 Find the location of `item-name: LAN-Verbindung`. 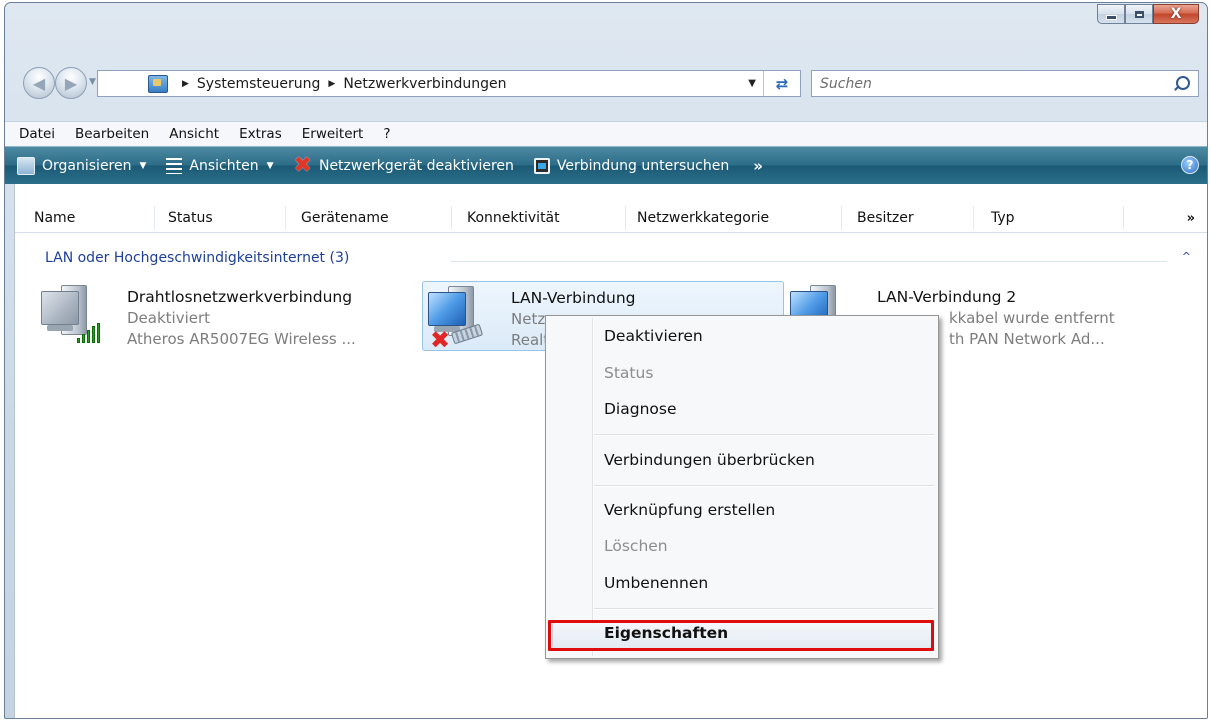

item-name: LAN-Verbindung is located at coordinates (573, 298).